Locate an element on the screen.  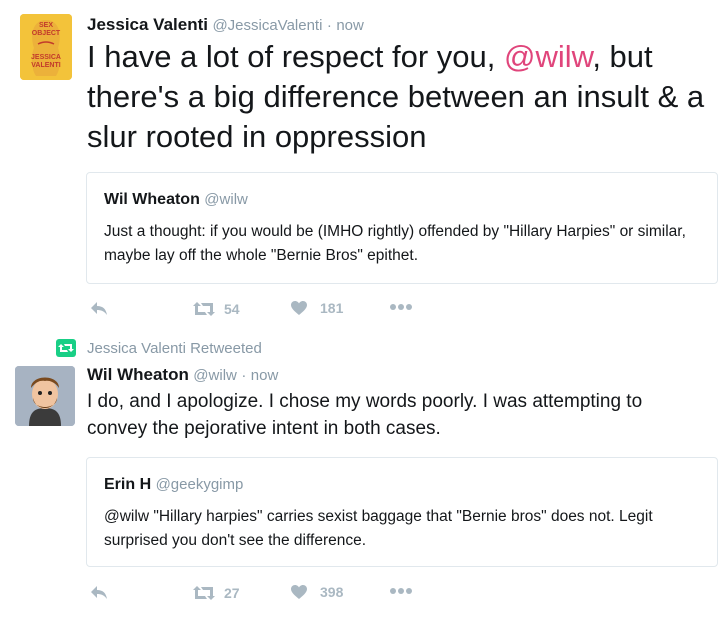
like-count: 398 is located at coordinates (332, 592).